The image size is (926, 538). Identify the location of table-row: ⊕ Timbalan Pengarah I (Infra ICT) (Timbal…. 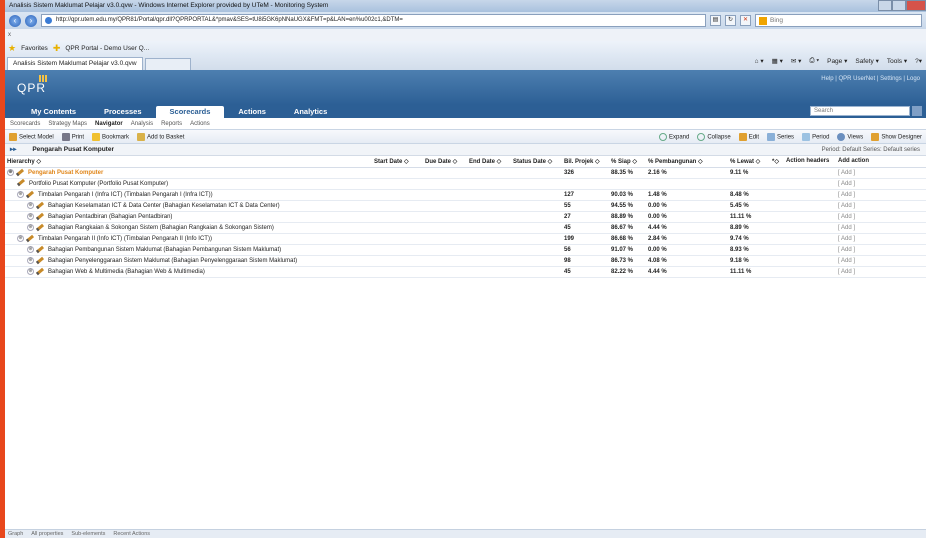
(465, 195).